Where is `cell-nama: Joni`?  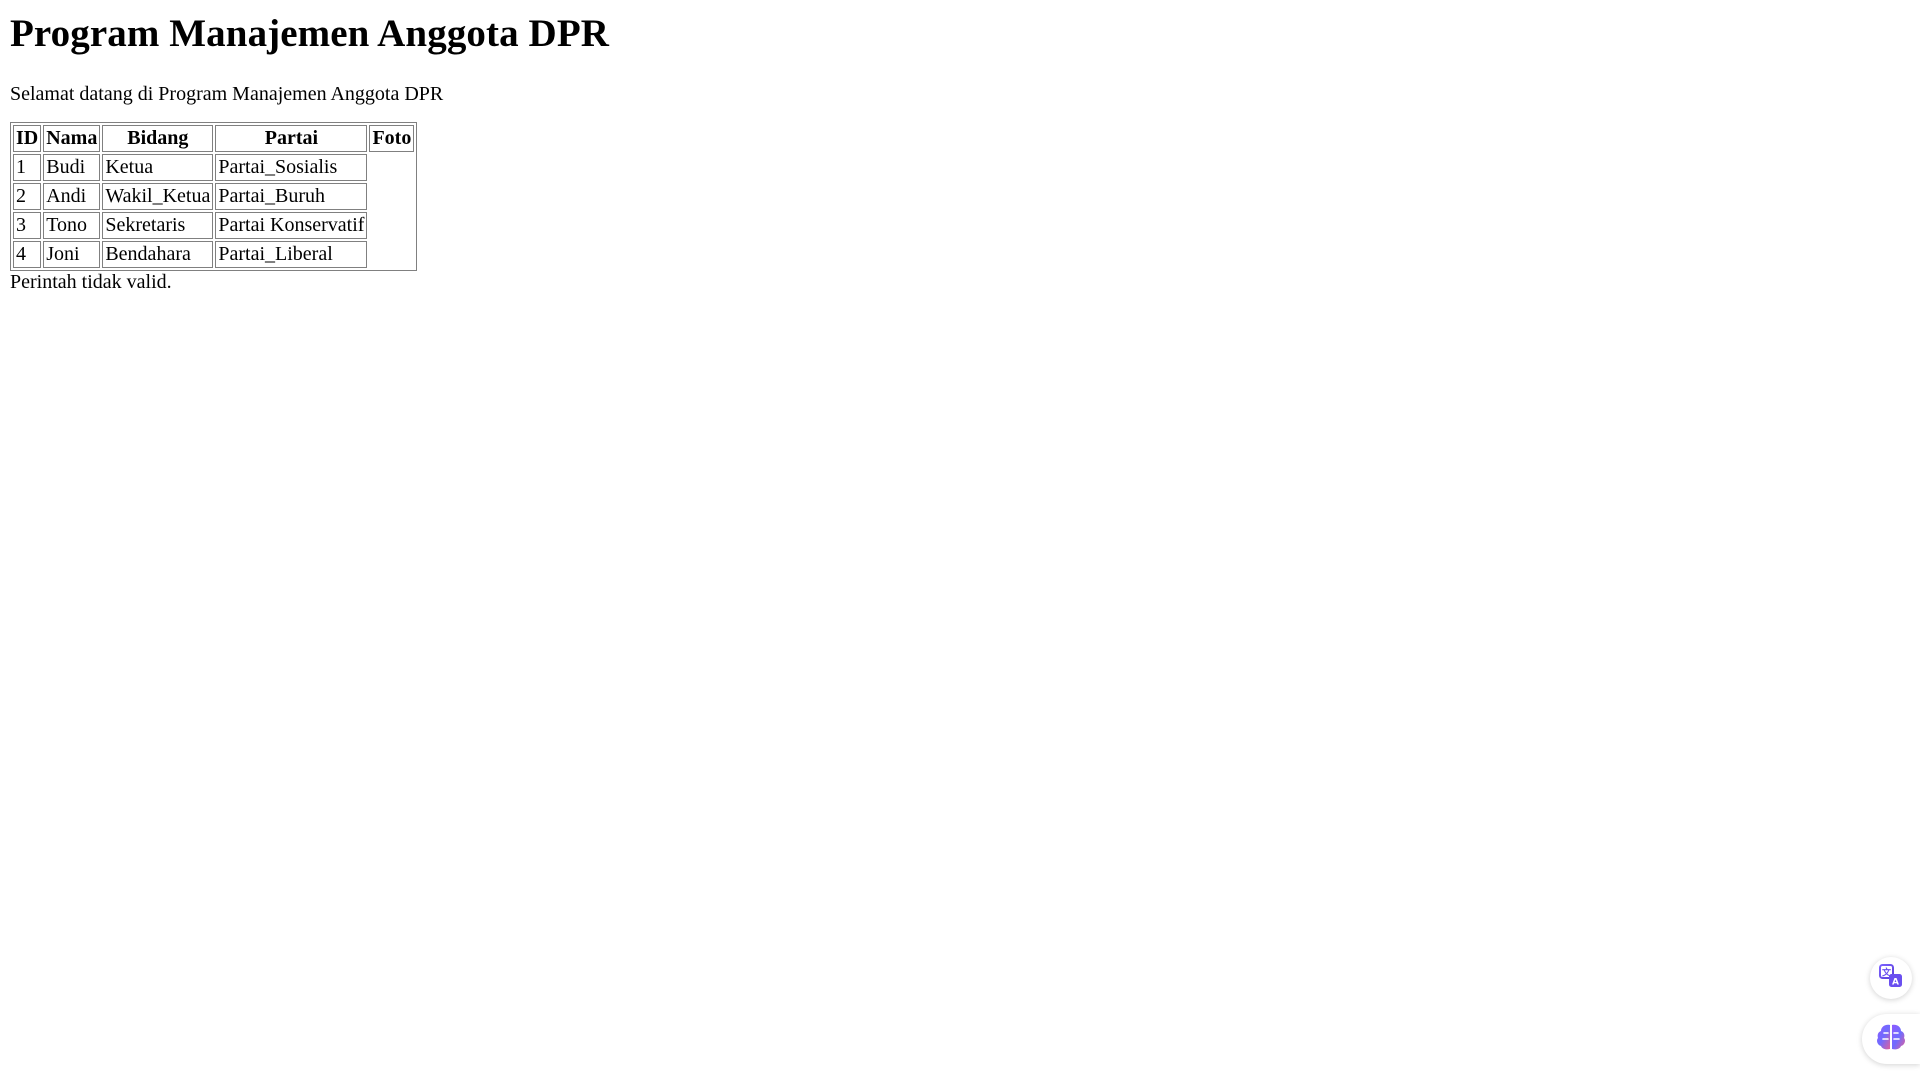 cell-nama: Joni is located at coordinates (72, 254).